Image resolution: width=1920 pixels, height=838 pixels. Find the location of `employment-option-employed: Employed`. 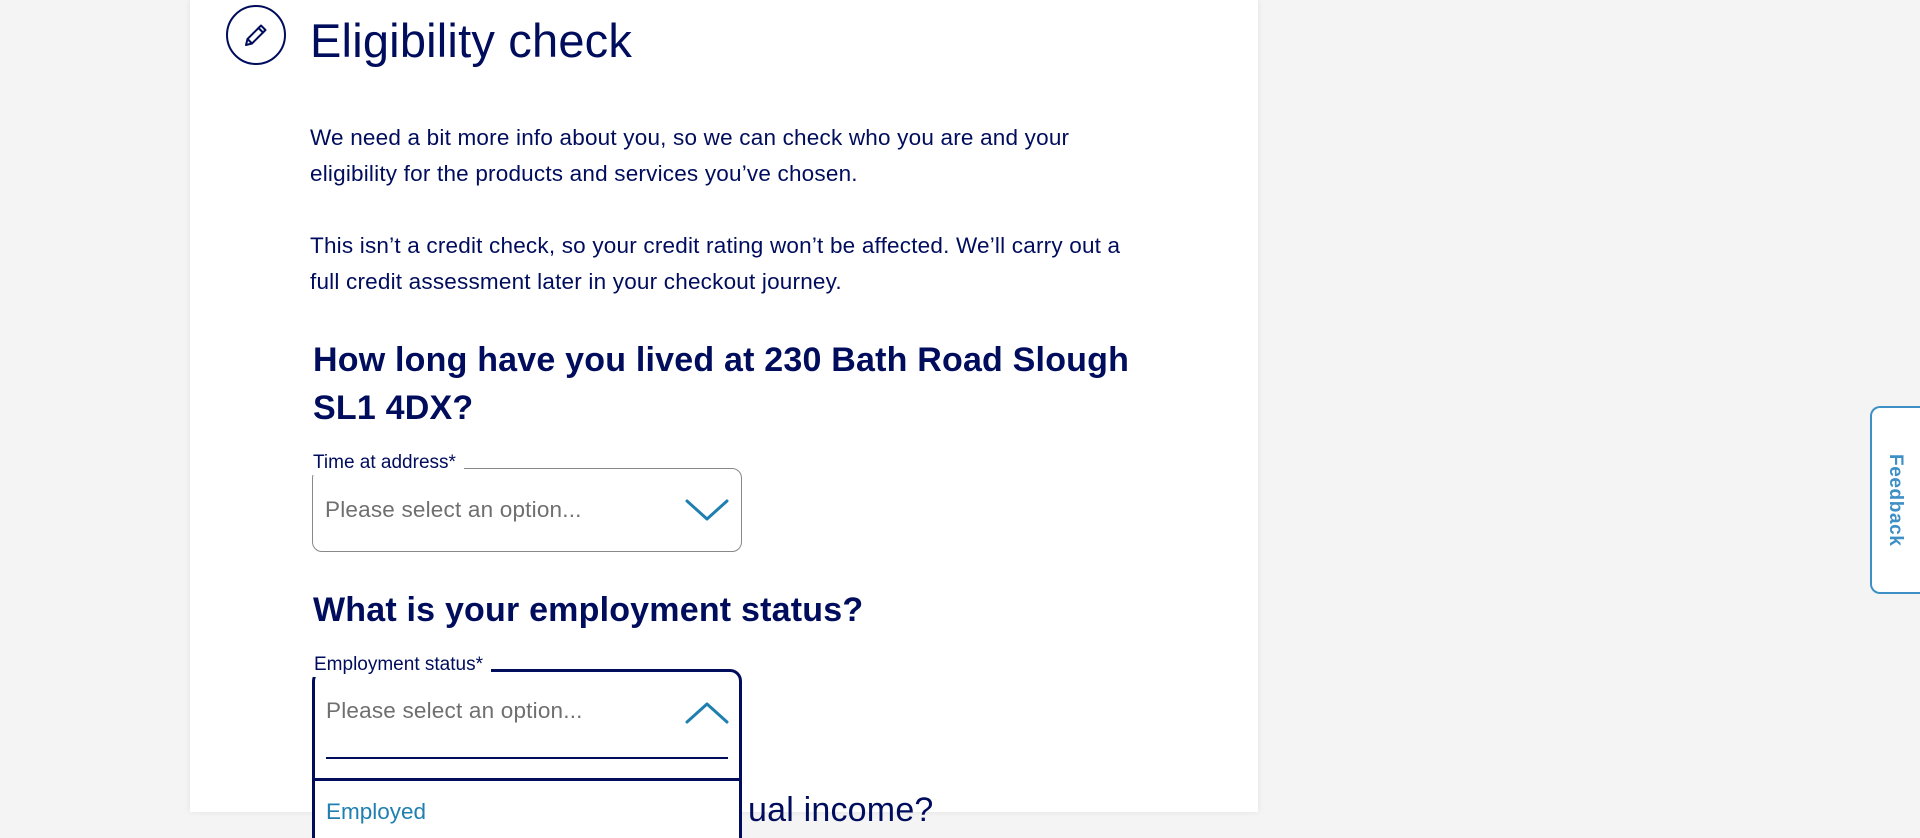

employment-option-employed: Employed is located at coordinates (376, 812).